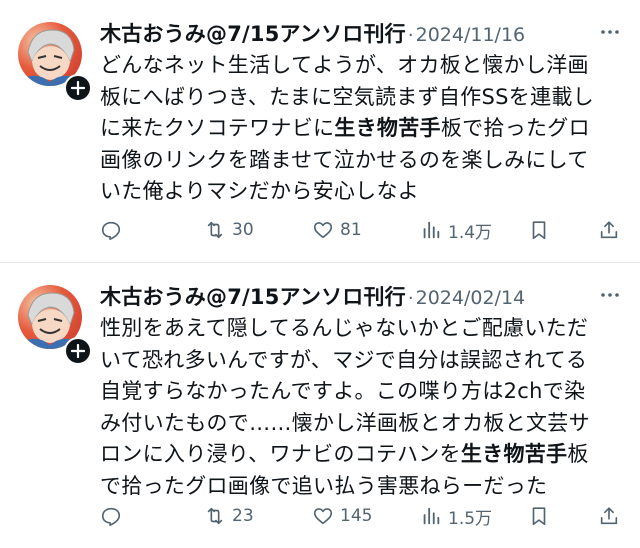 This screenshot has width=640, height=548. I want to click on views-button: 1.5万, so click(456, 516).